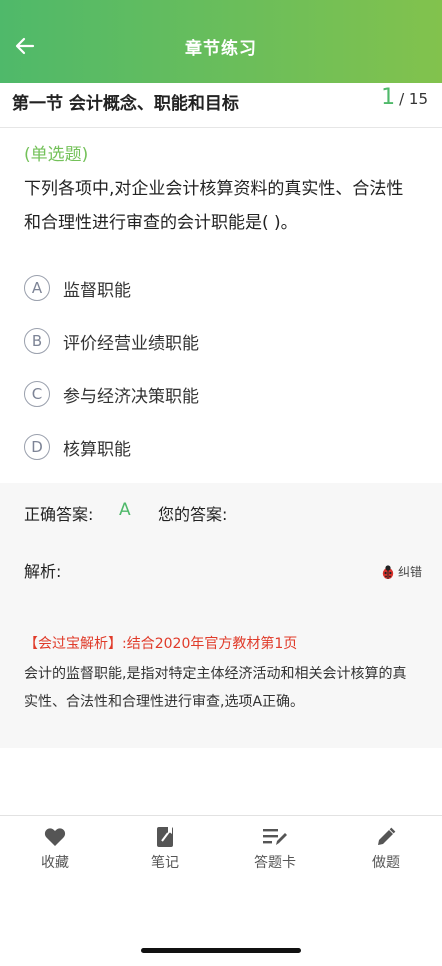 This screenshot has height=966, width=442. What do you see at coordinates (55, 848) in the screenshot?
I see `tab-favorite: 收藏` at bounding box center [55, 848].